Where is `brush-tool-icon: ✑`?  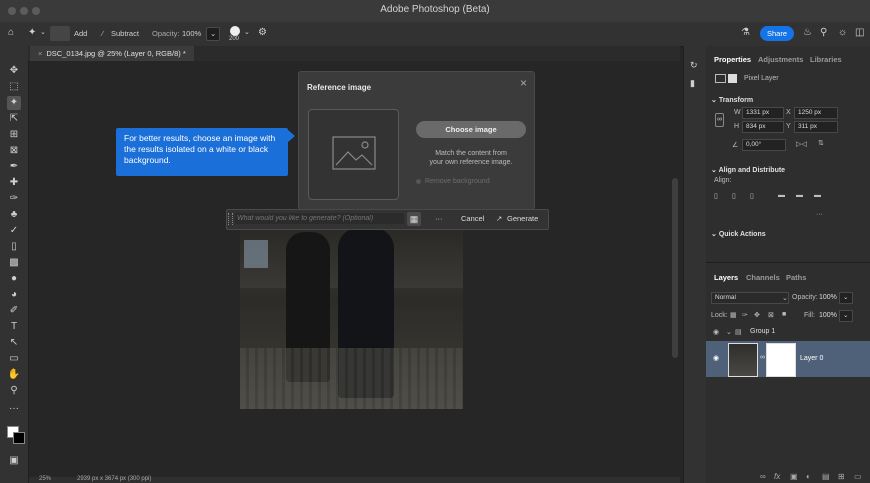 brush-tool-icon: ✑ is located at coordinates (14, 199).